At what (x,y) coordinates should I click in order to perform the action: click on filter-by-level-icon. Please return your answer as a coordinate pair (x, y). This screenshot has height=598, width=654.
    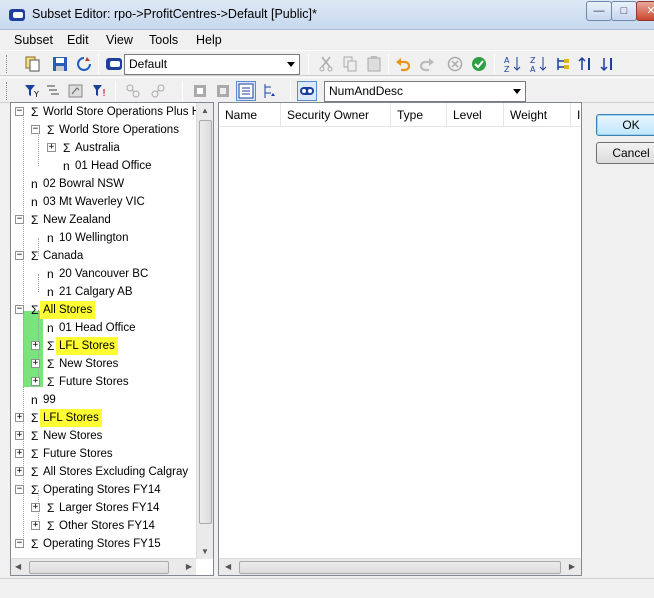
    Looking at the image, I should click on (54, 91).